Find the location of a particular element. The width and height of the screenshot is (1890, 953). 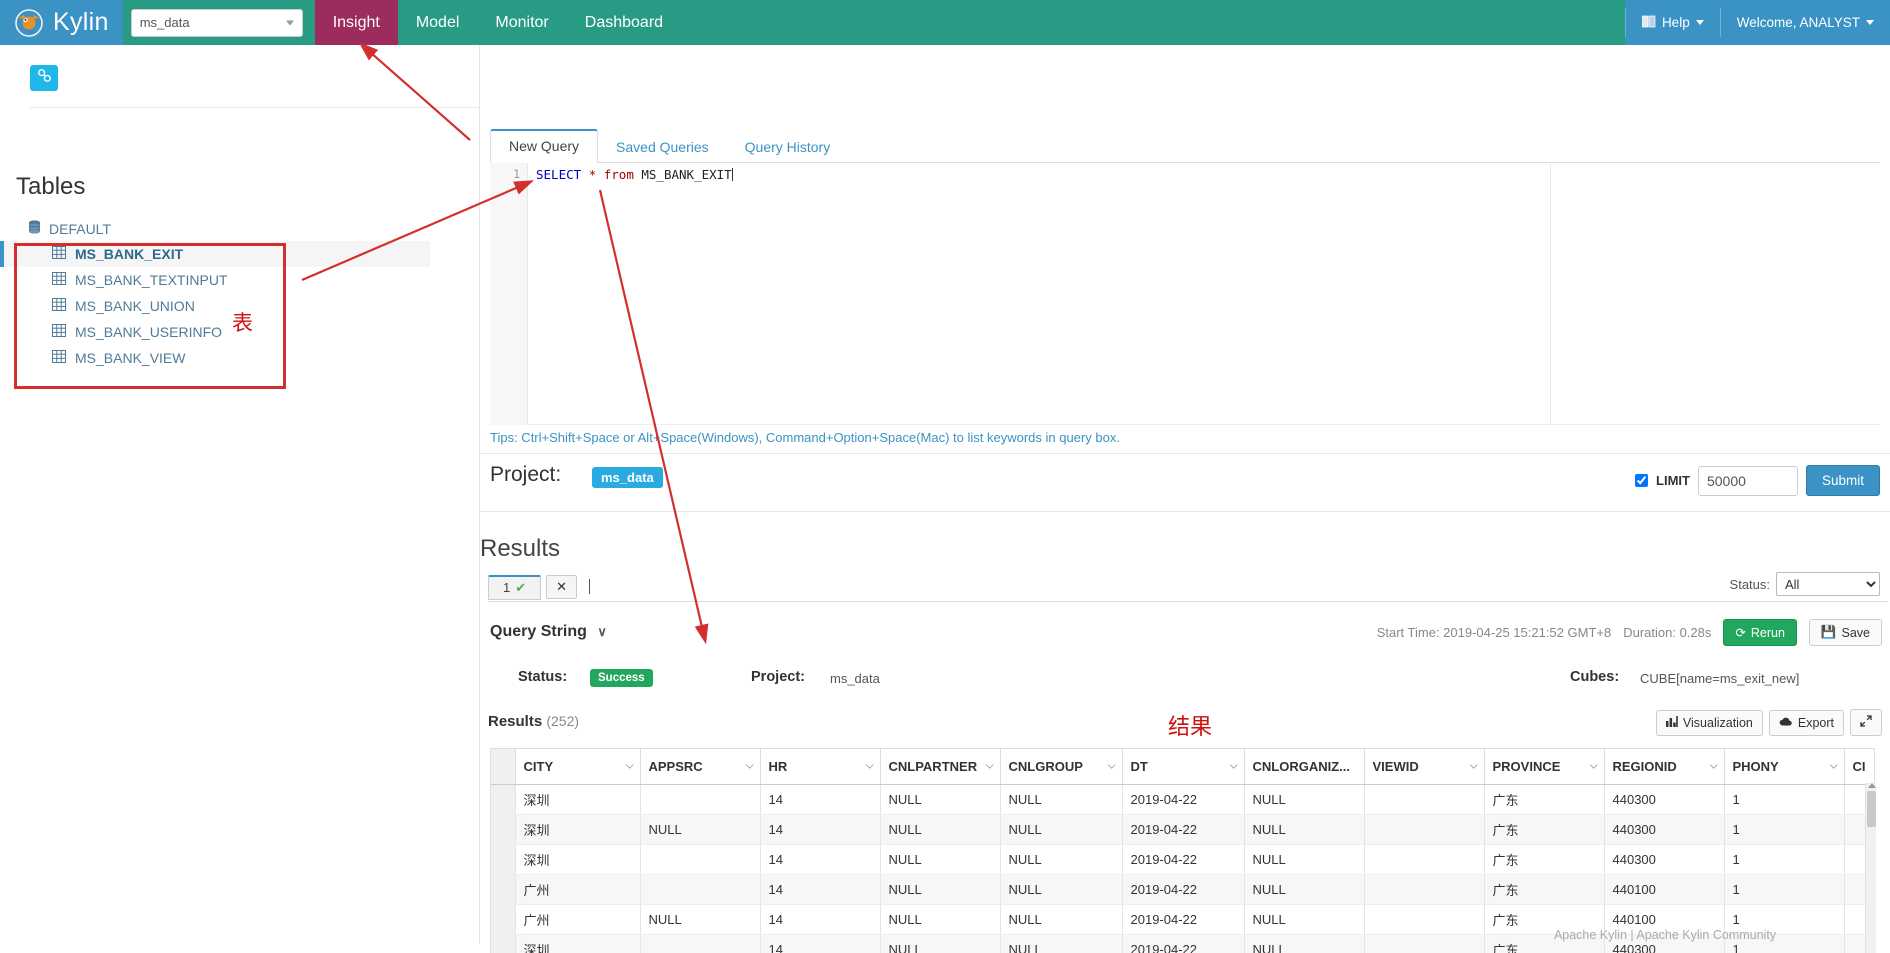

scroll-up-arrow-icon is located at coordinates (1872, 785).